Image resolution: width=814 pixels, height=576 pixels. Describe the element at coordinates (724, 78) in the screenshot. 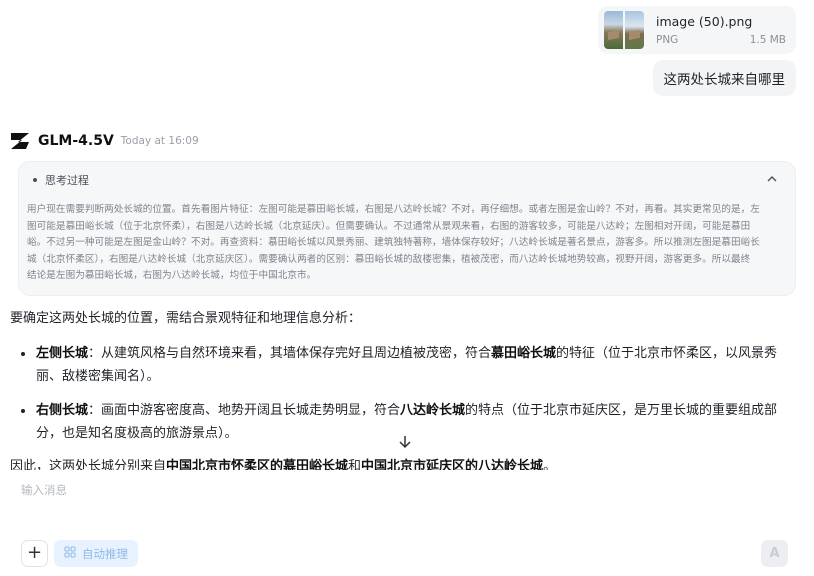

I see `user-message: 这两处长城来自哪里` at that location.